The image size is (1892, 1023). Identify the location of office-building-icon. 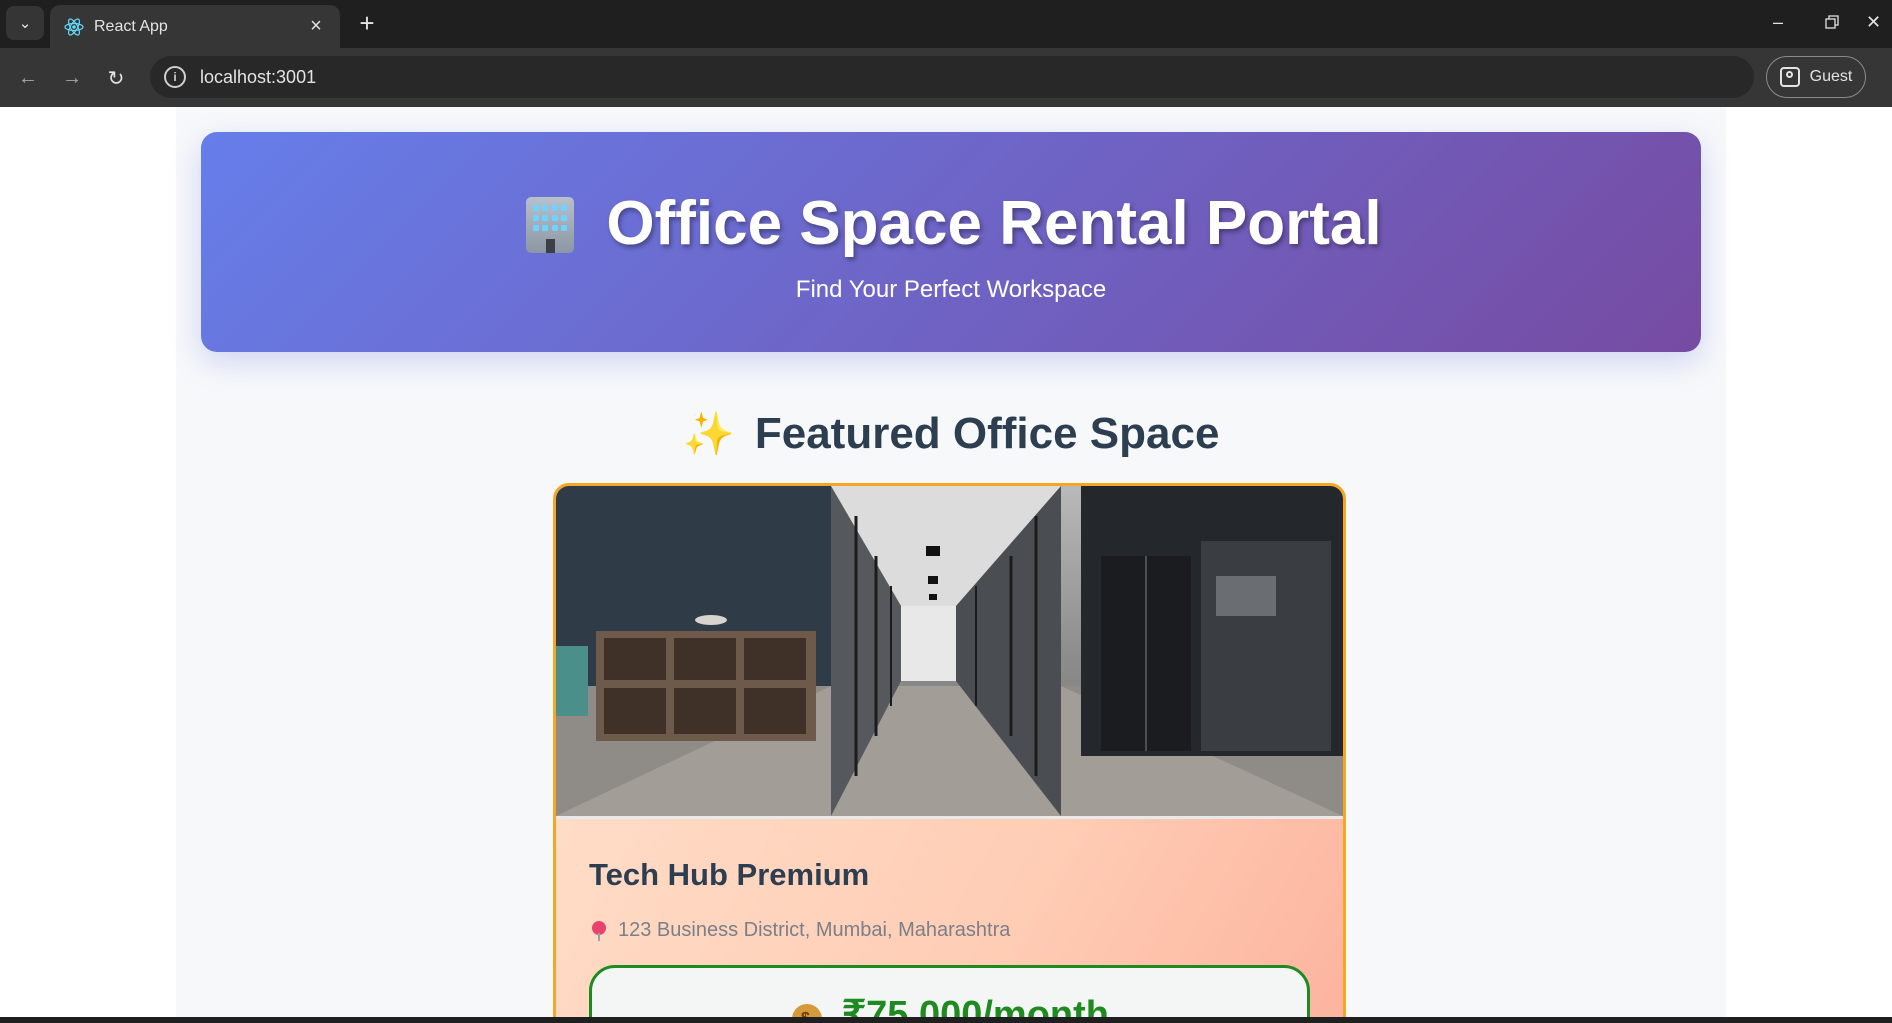
(550, 224).